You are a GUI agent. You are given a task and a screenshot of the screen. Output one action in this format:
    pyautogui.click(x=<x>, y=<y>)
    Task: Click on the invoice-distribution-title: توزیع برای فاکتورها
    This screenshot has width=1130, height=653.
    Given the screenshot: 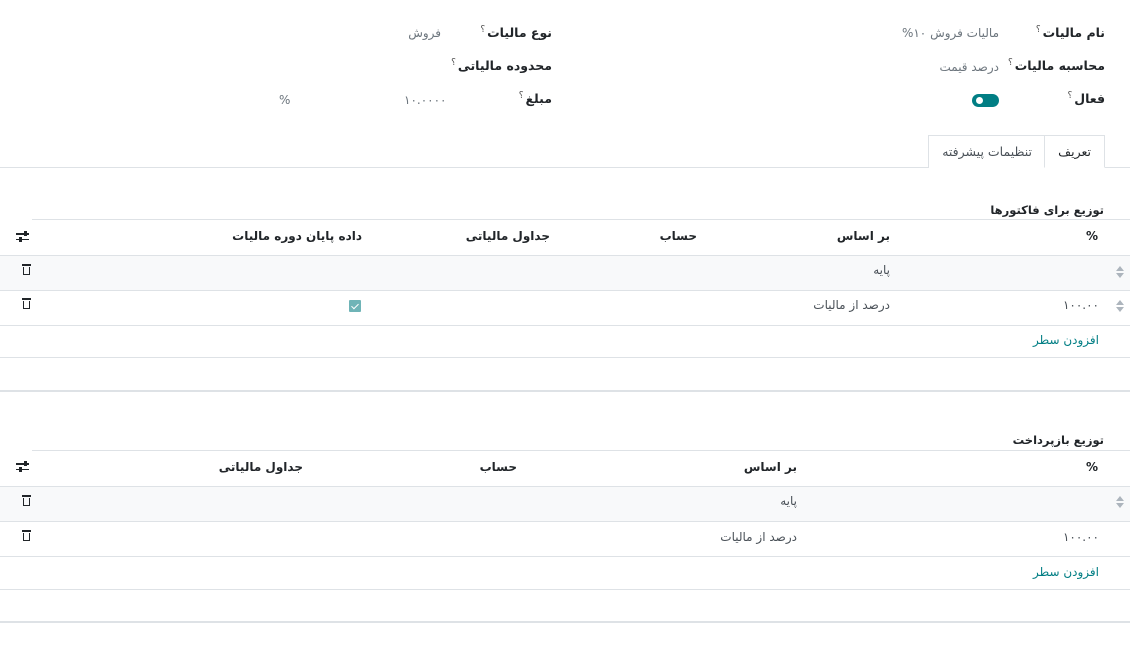 What is the action you would take?
    pyautogui.click(x=1047, y=210)
    